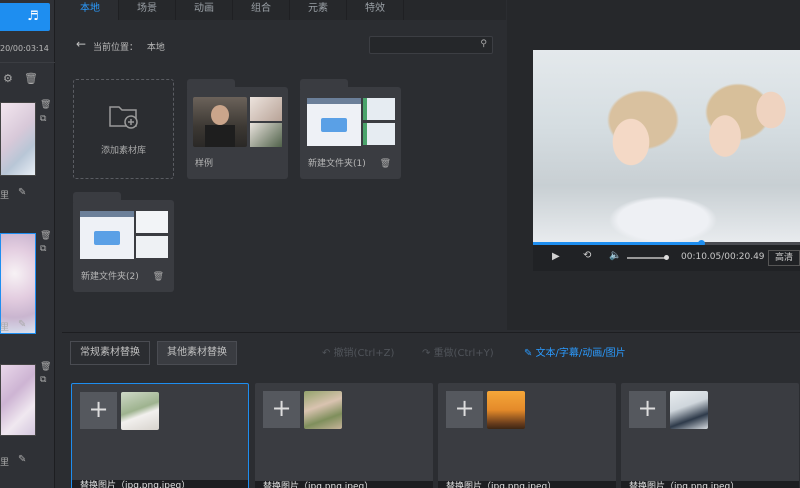  I want to click on redo-button: ↷ 重做(Ctrl+Y), so click(458, 351).